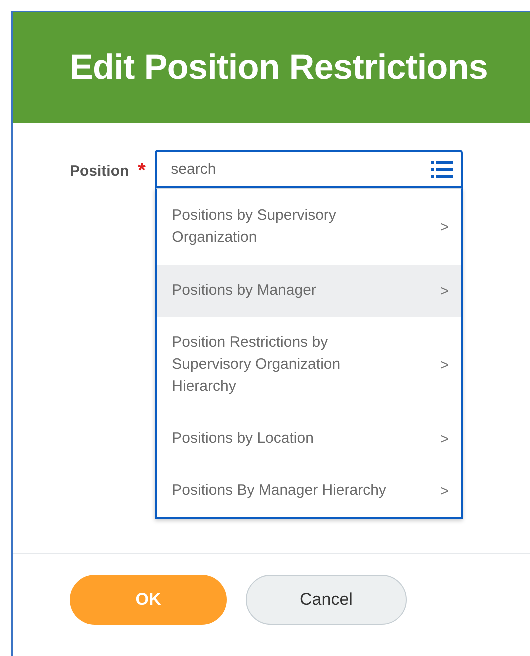  Describe the element at coordinates (100, 171) in the screenshot. I see `field-label: Position` at that location.